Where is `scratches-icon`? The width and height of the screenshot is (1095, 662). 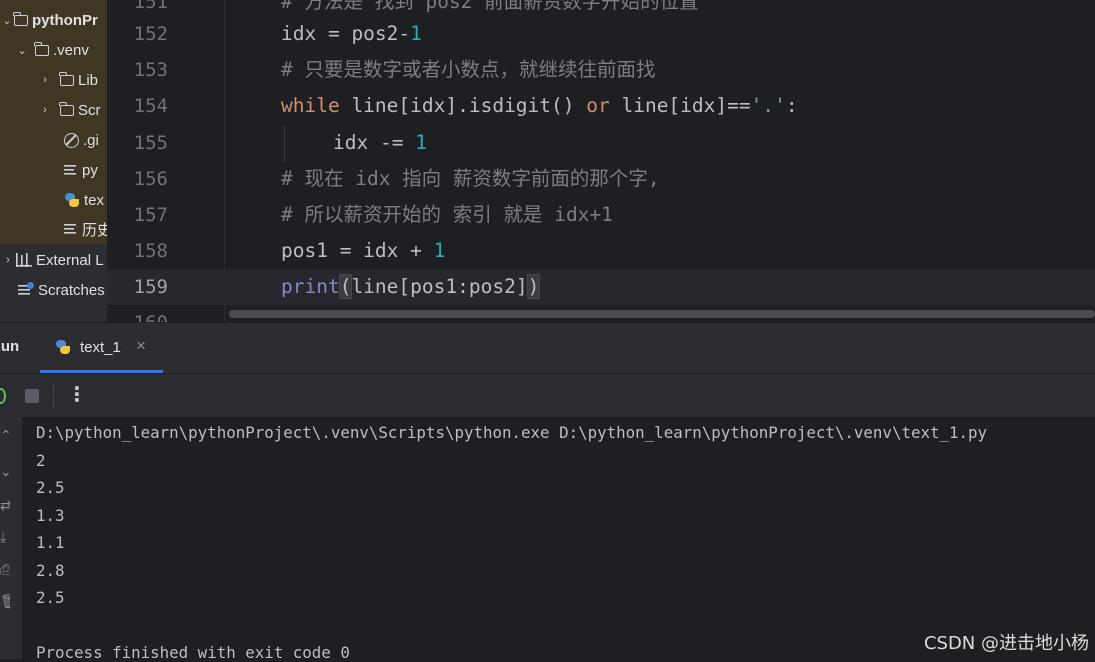 scratches-icon is located at coordinates (26, 289).